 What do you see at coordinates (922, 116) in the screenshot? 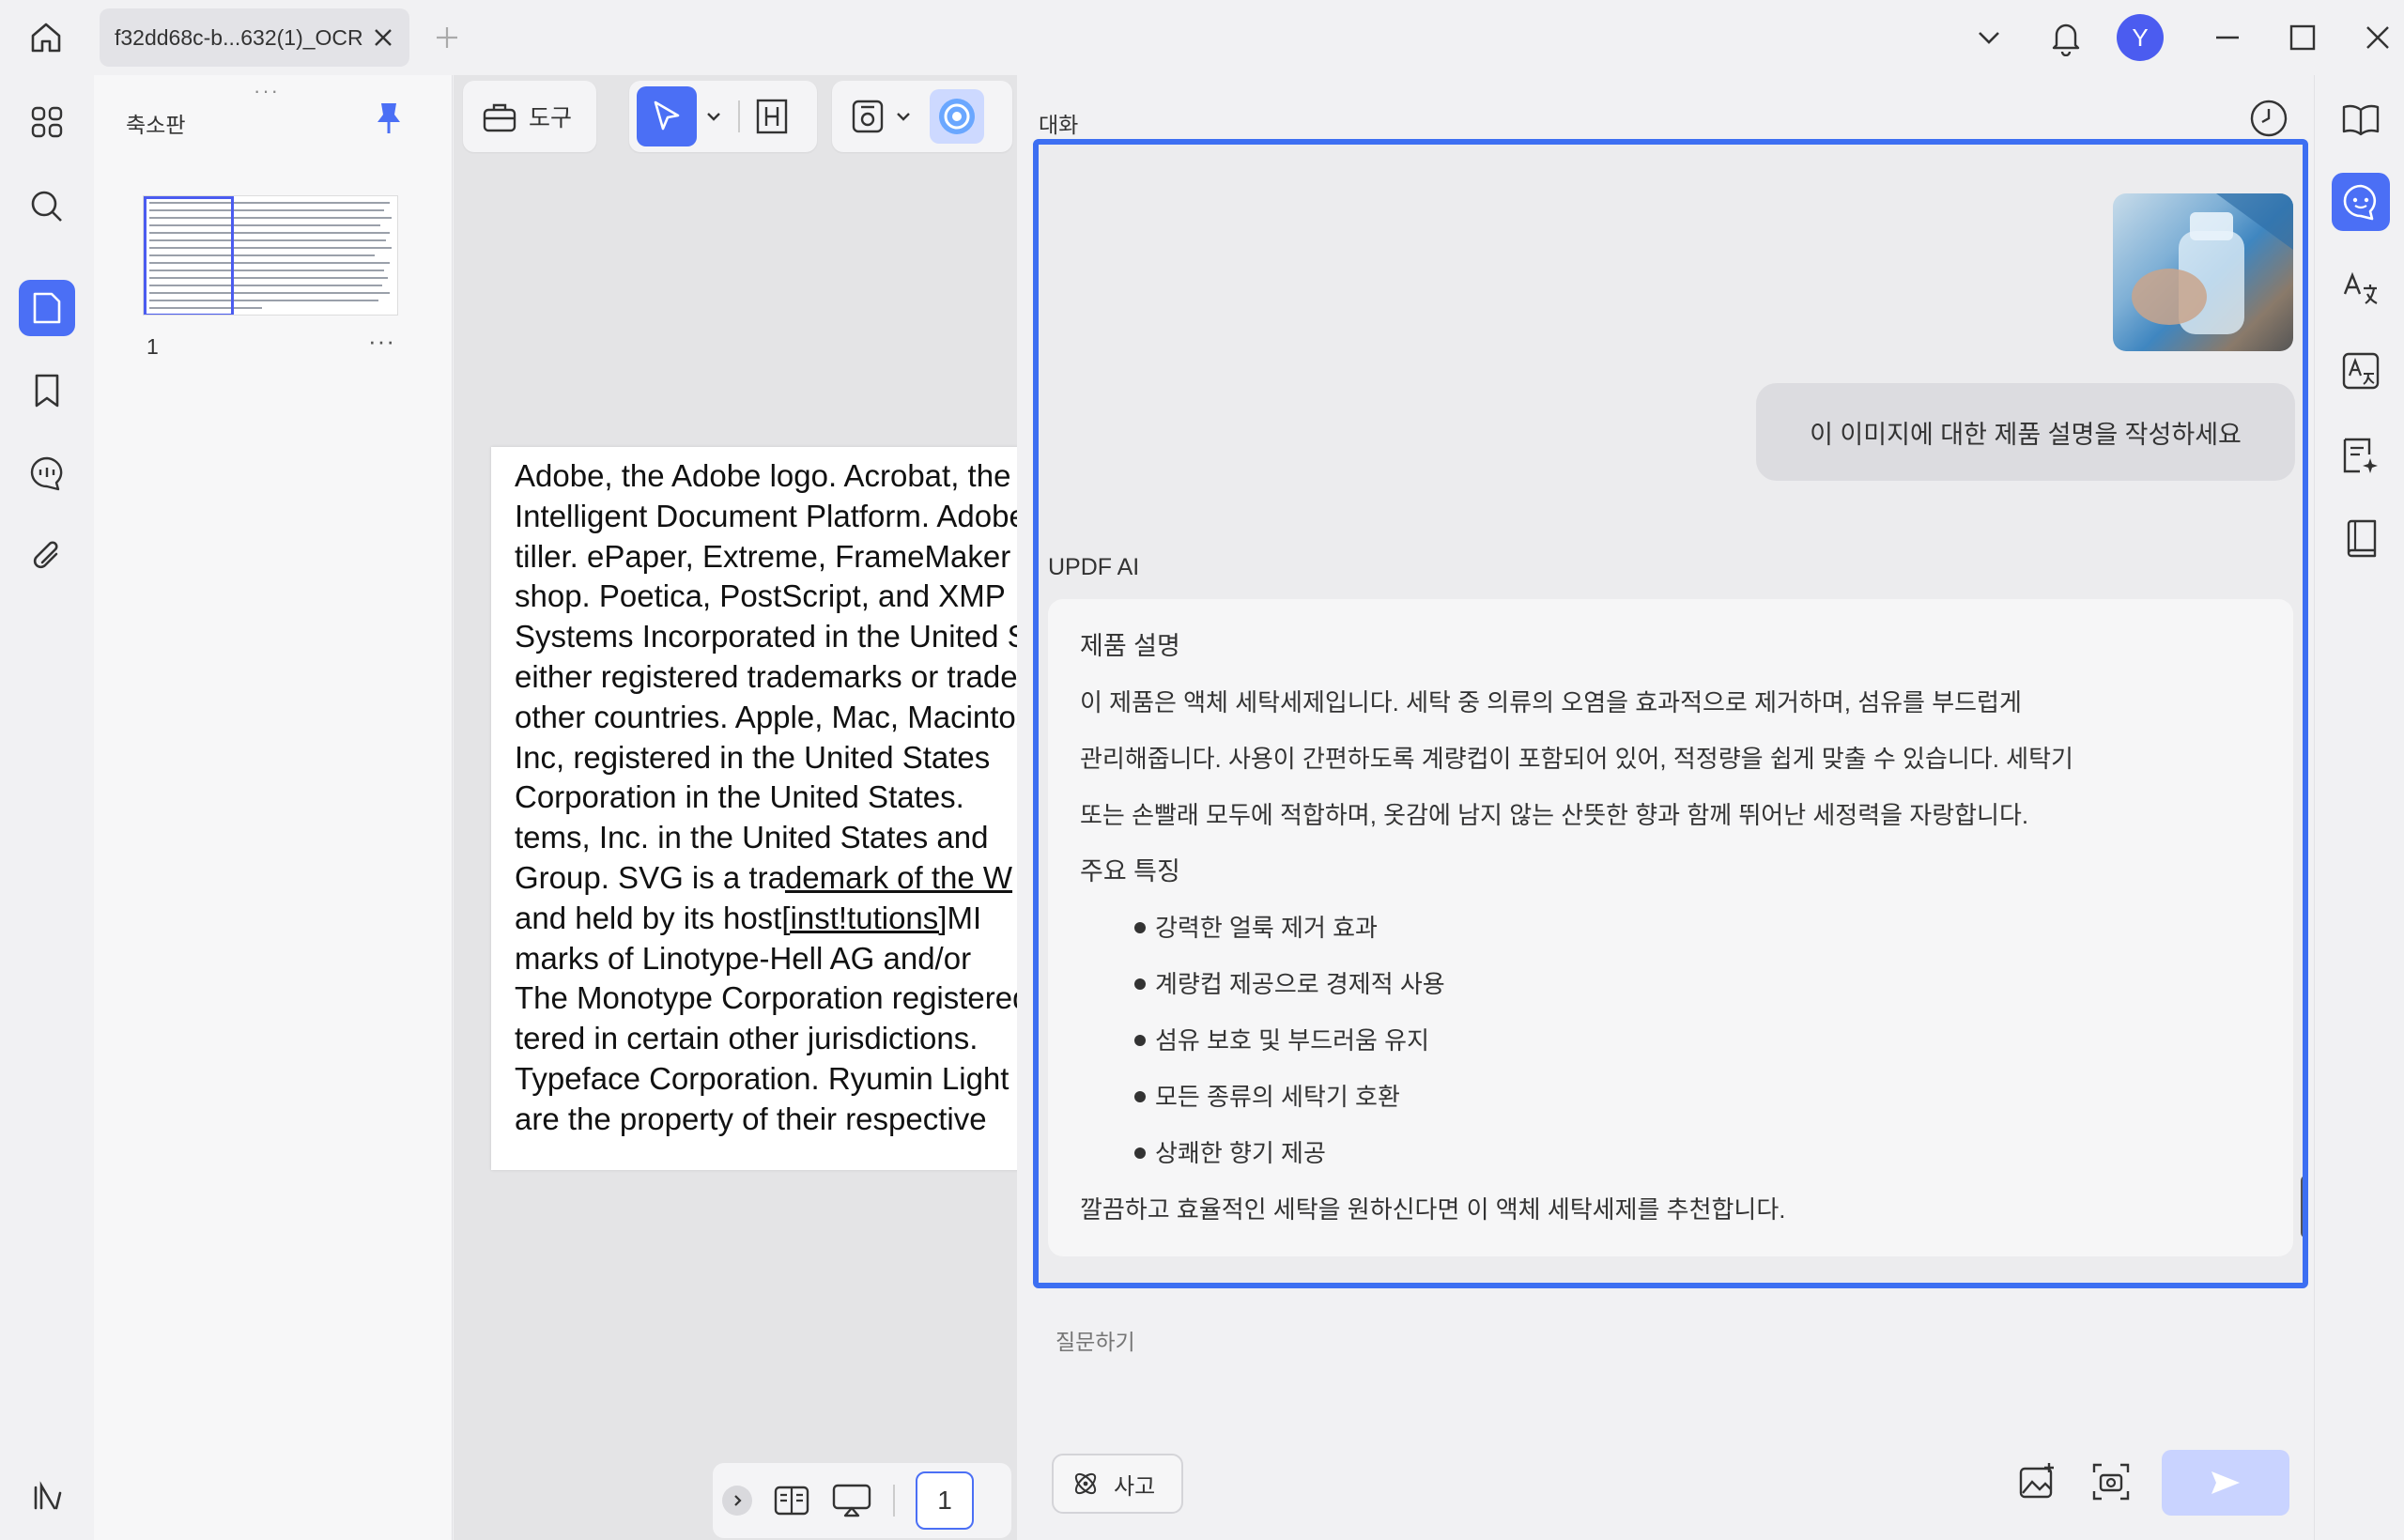
I see `ai-tool-group` at bounding box center [922, 116].